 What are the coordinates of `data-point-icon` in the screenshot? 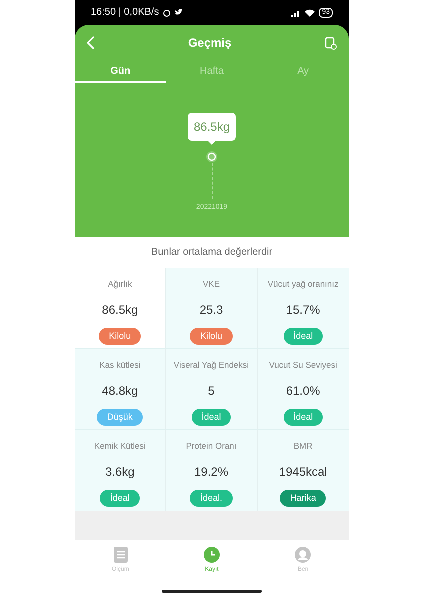 It's located at (212, 157).